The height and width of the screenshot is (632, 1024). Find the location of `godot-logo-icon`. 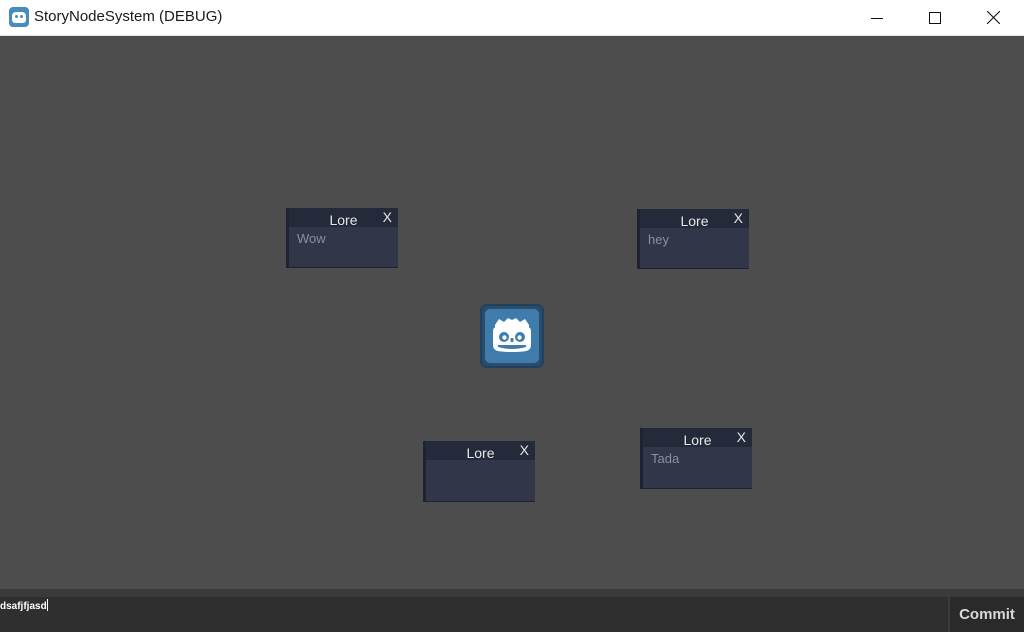

godot-logo-icon is located at coordinates (512, 336).